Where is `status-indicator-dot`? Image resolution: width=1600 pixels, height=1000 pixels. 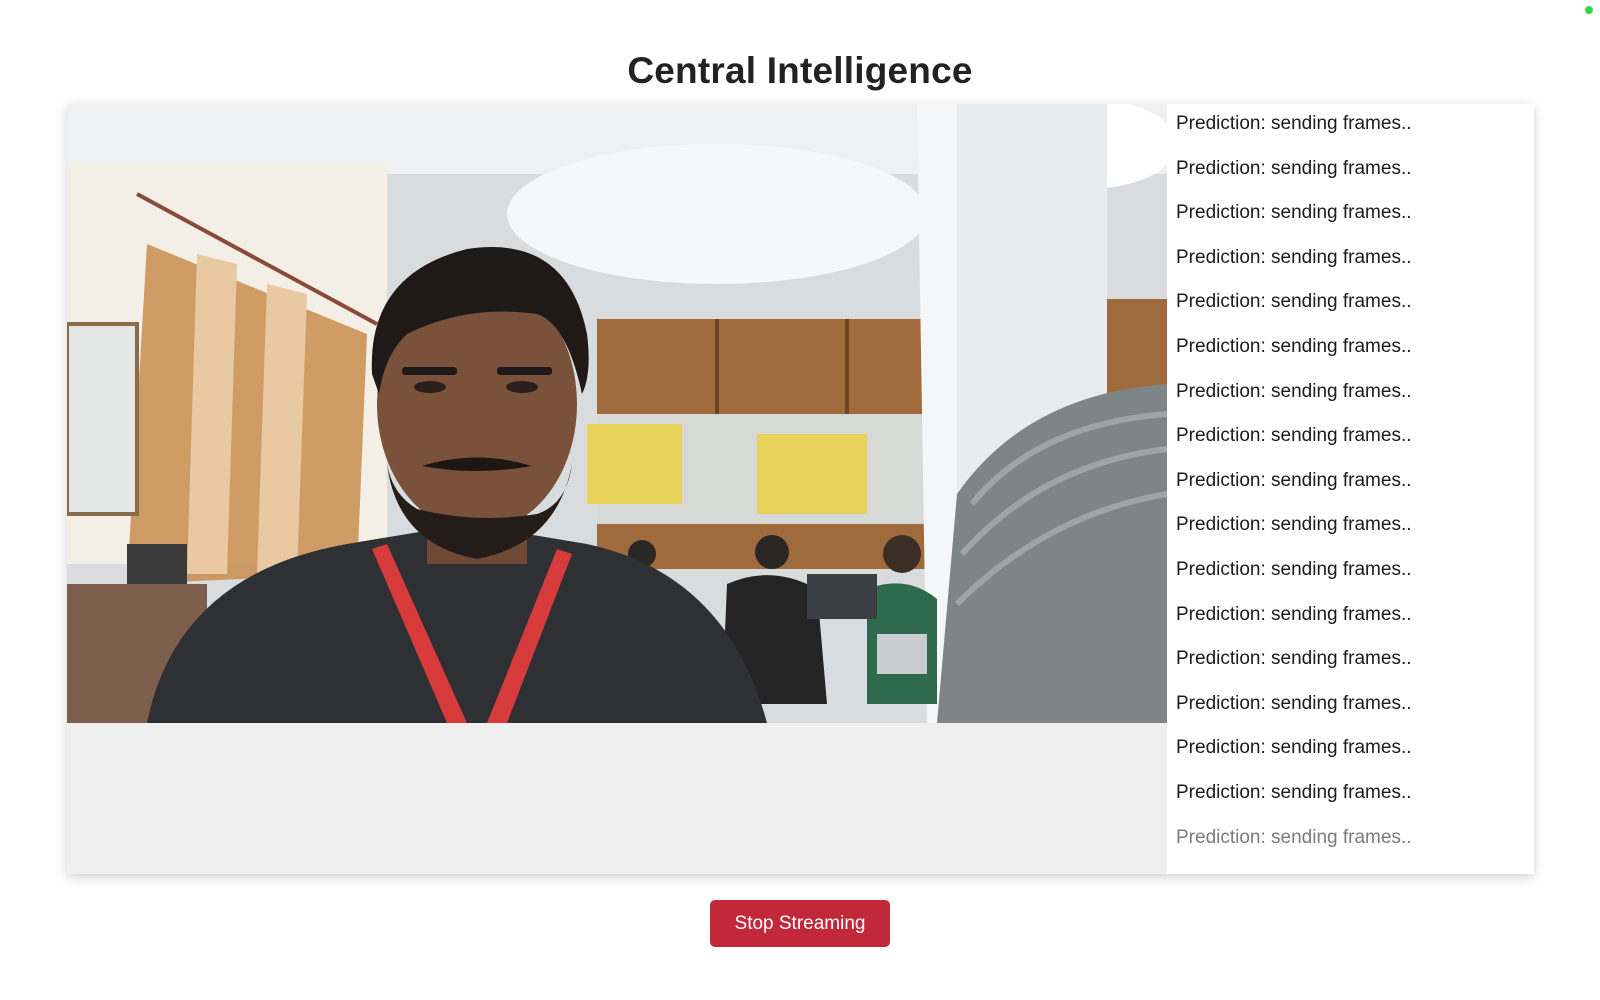
status-indicator-dot is located at coordinates (1589, 10).